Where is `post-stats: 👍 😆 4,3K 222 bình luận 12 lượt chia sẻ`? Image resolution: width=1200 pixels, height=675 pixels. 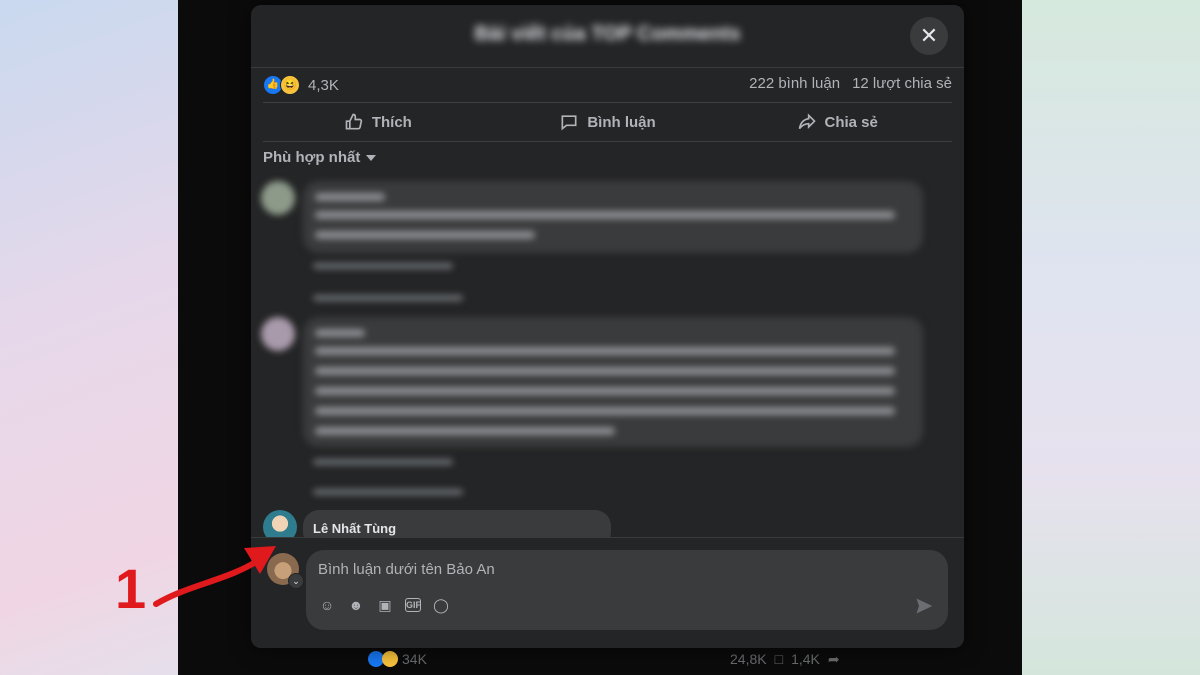
post-stats: 👍 😆 4,3K 222 bình luận 12 lượt chia sẻ is located at coordinates (607, 85).